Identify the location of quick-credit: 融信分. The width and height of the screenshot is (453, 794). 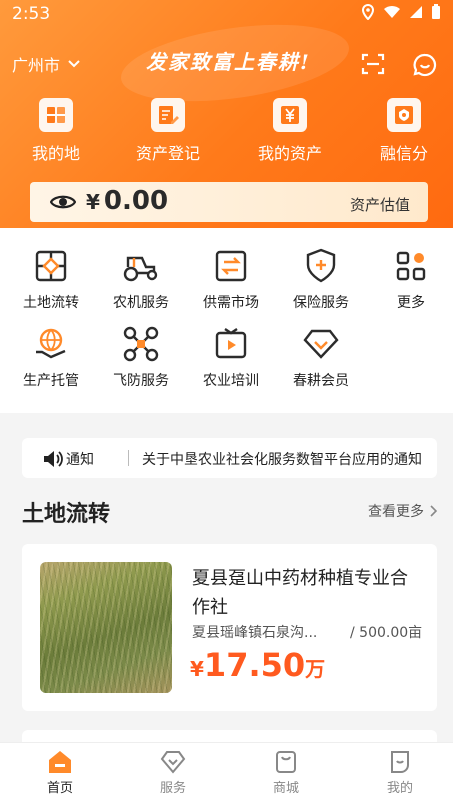
(403, 131).